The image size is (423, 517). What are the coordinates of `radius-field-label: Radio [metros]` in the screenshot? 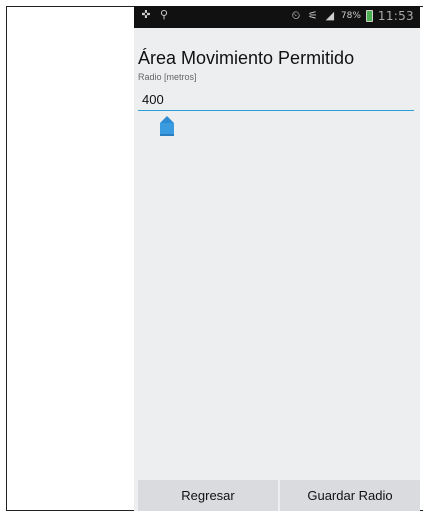 It's located at (167, 77).